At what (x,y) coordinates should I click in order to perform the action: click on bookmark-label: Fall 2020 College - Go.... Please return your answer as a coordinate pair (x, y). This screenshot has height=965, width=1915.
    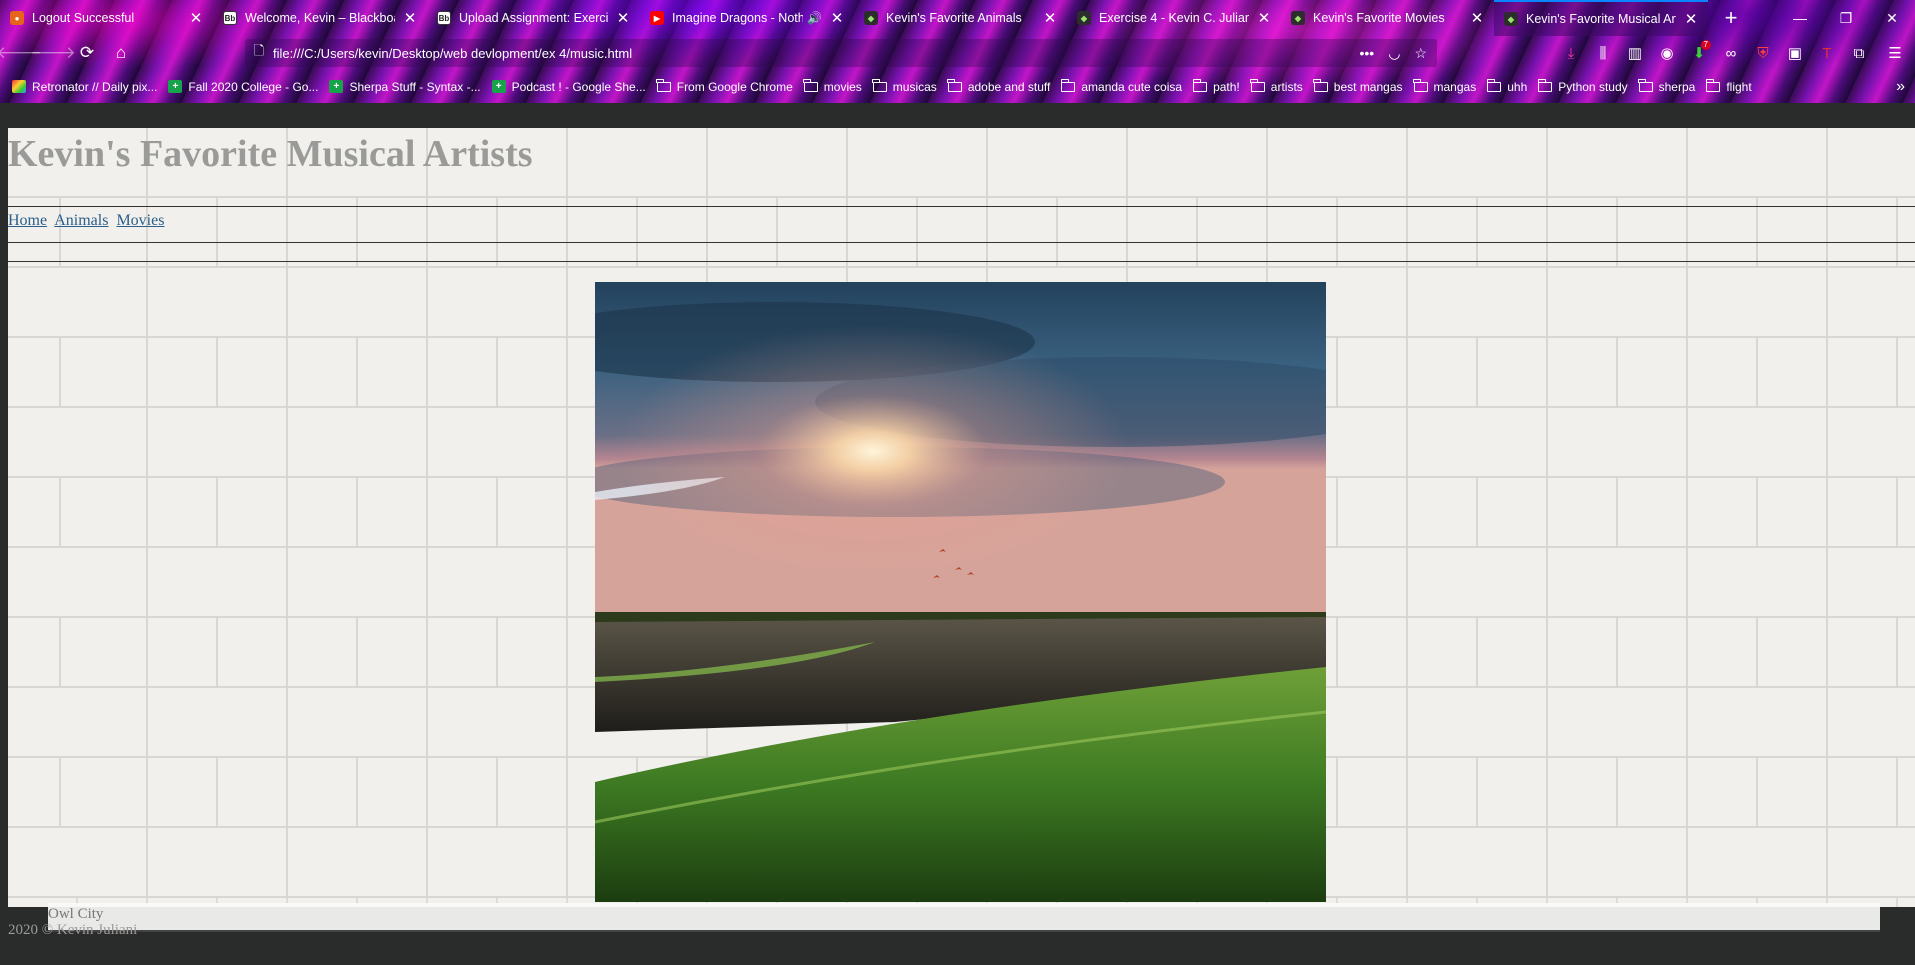
    Looking at the image, I should click on (253, 86).